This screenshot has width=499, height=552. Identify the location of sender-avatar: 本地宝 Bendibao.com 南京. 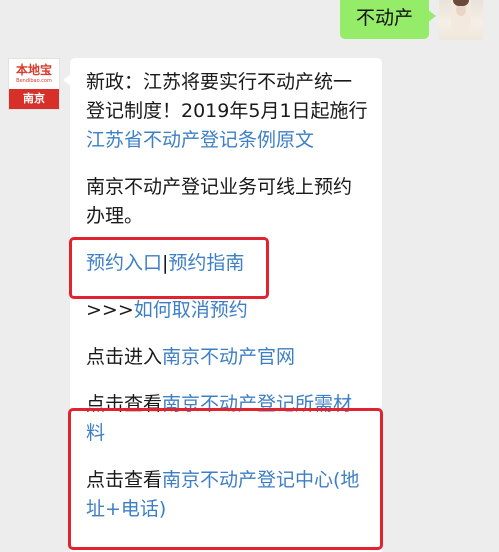
(34, 84).